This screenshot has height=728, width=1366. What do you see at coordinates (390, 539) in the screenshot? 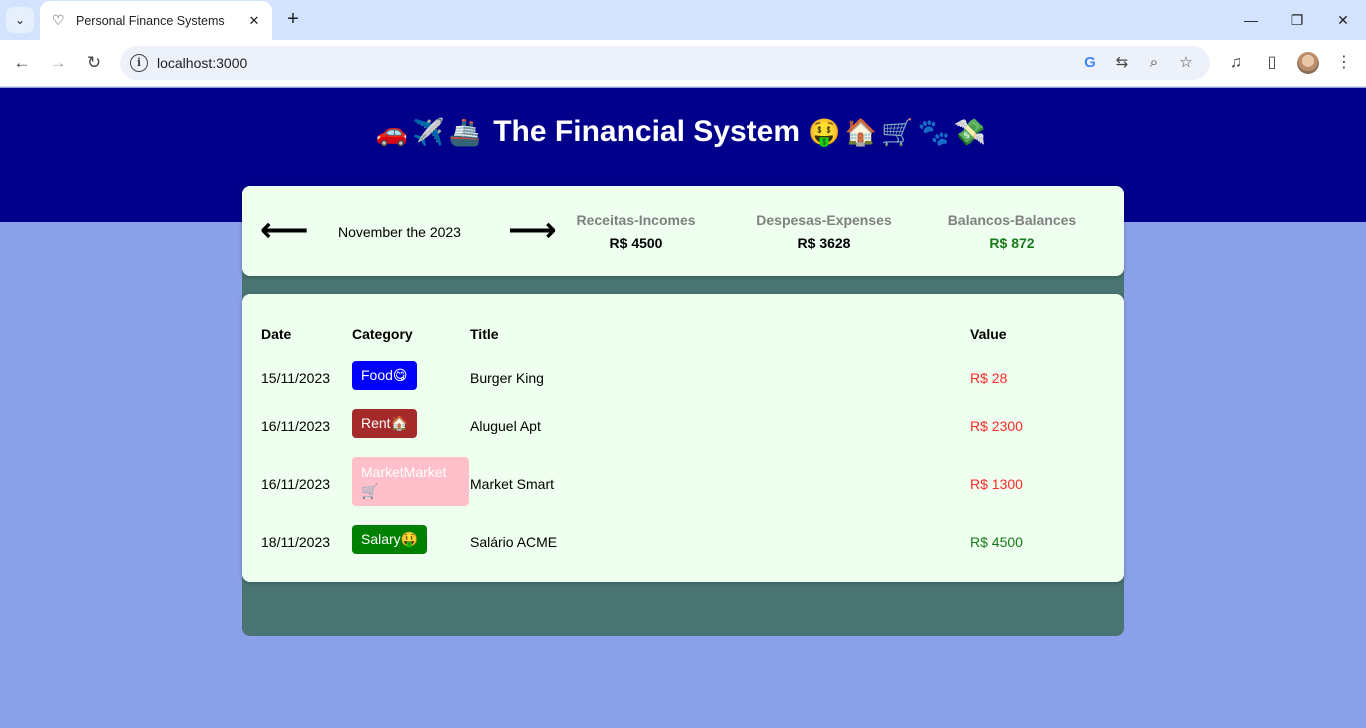
I see `row-4-category-badge: Salary🤑` at bounding box center [390, 539].